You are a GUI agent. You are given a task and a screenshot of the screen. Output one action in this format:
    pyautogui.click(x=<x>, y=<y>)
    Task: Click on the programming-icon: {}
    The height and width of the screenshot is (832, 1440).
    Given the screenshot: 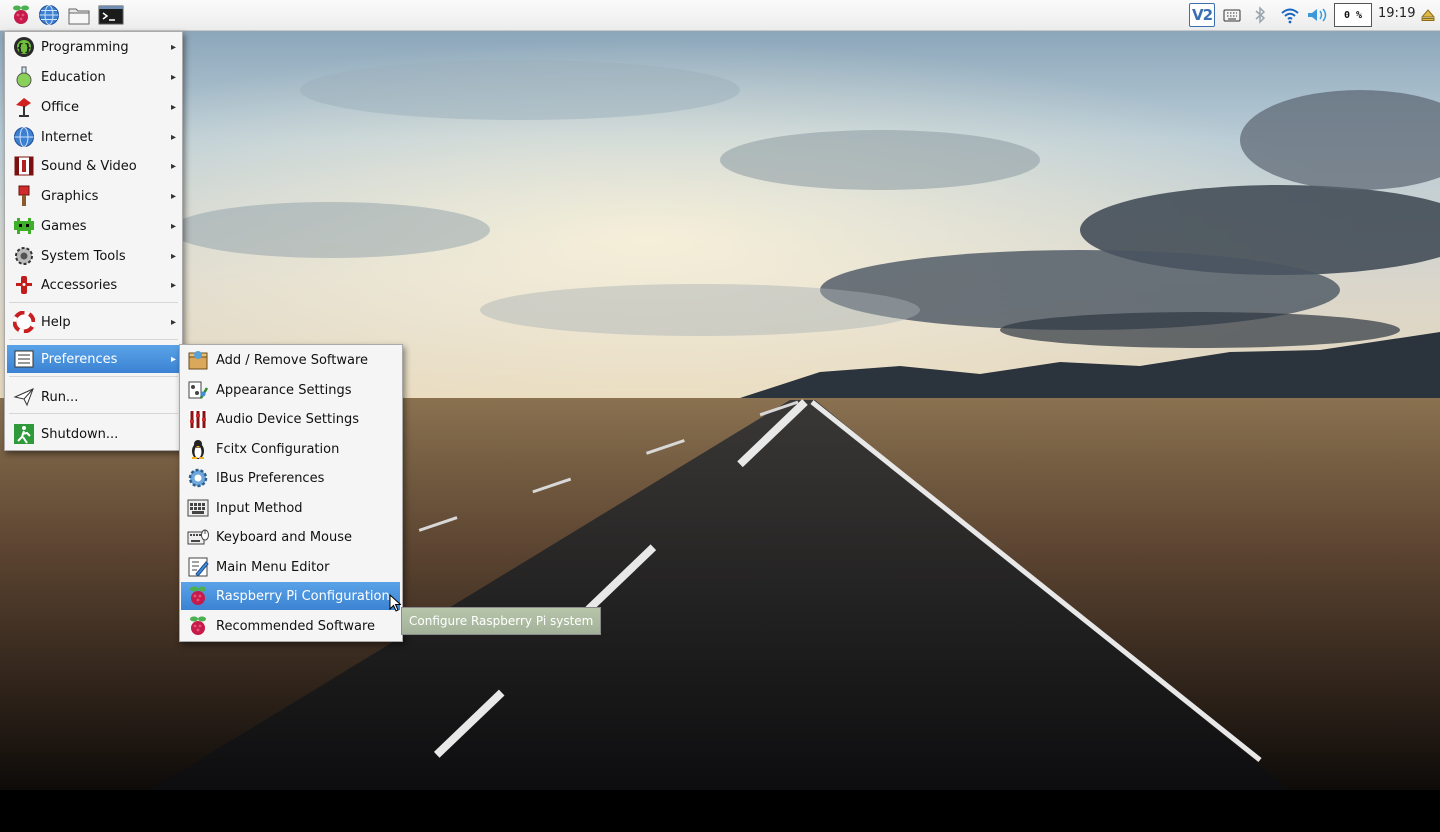 What is the action you would take?
    pyautogui.click(x=24, y=47)
    